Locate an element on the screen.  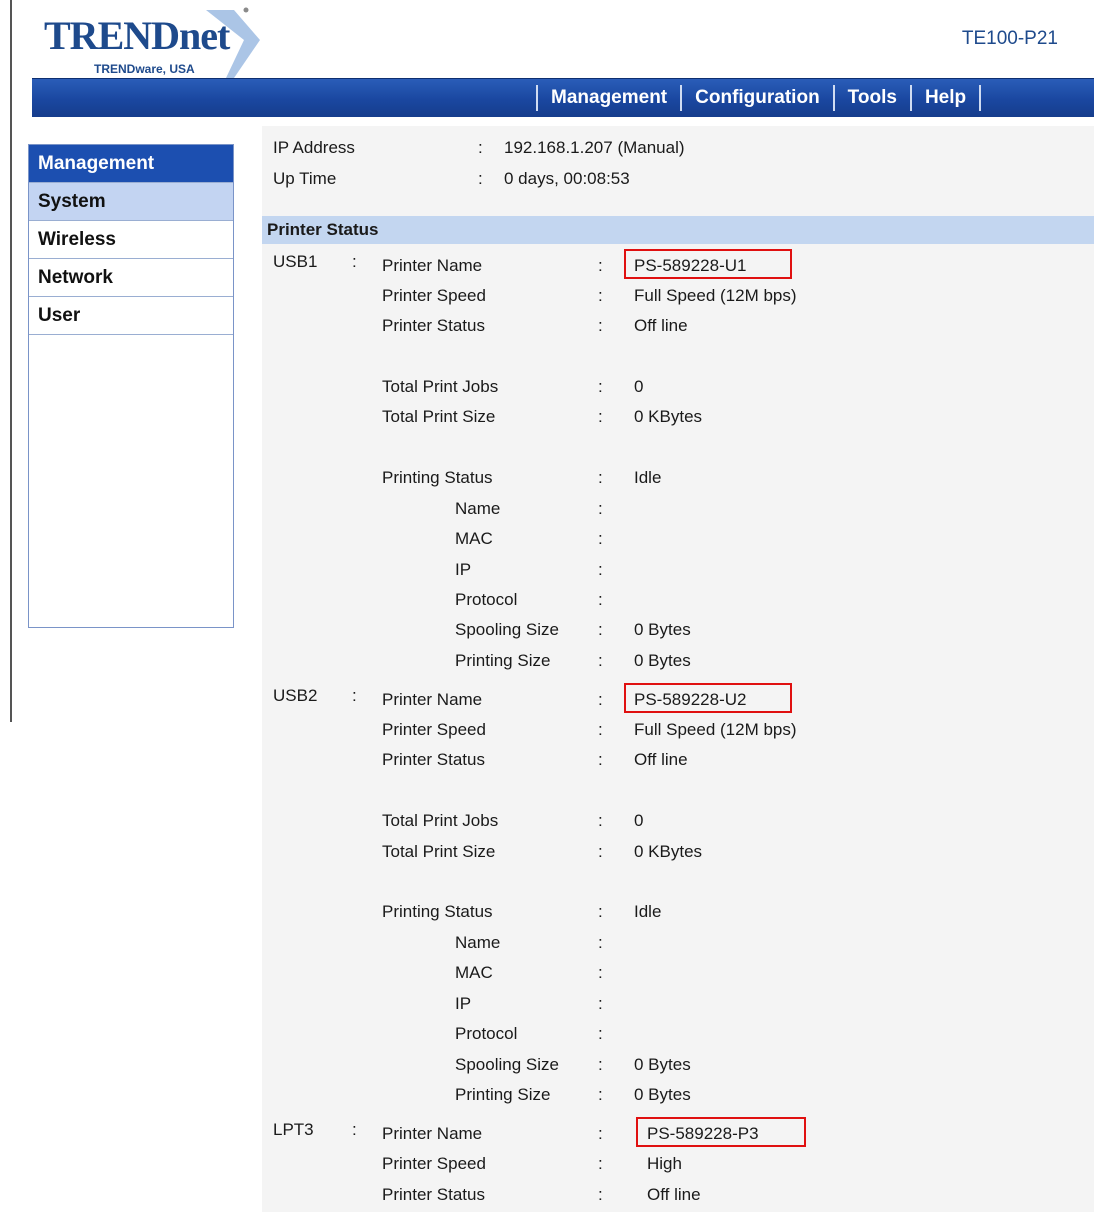
sidebar-header-management: Management is located at coordinates (131, 164).